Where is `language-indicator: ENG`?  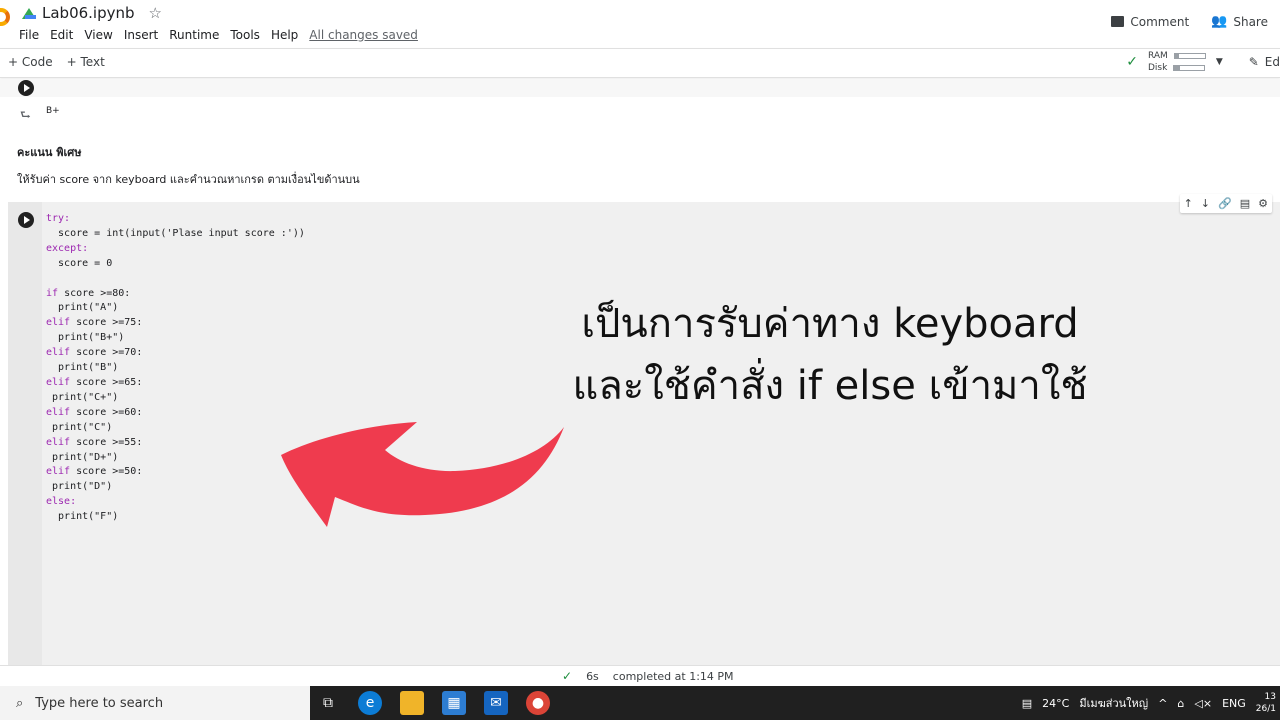 language-indicator: ENG is located at coordinates (1234, 703).